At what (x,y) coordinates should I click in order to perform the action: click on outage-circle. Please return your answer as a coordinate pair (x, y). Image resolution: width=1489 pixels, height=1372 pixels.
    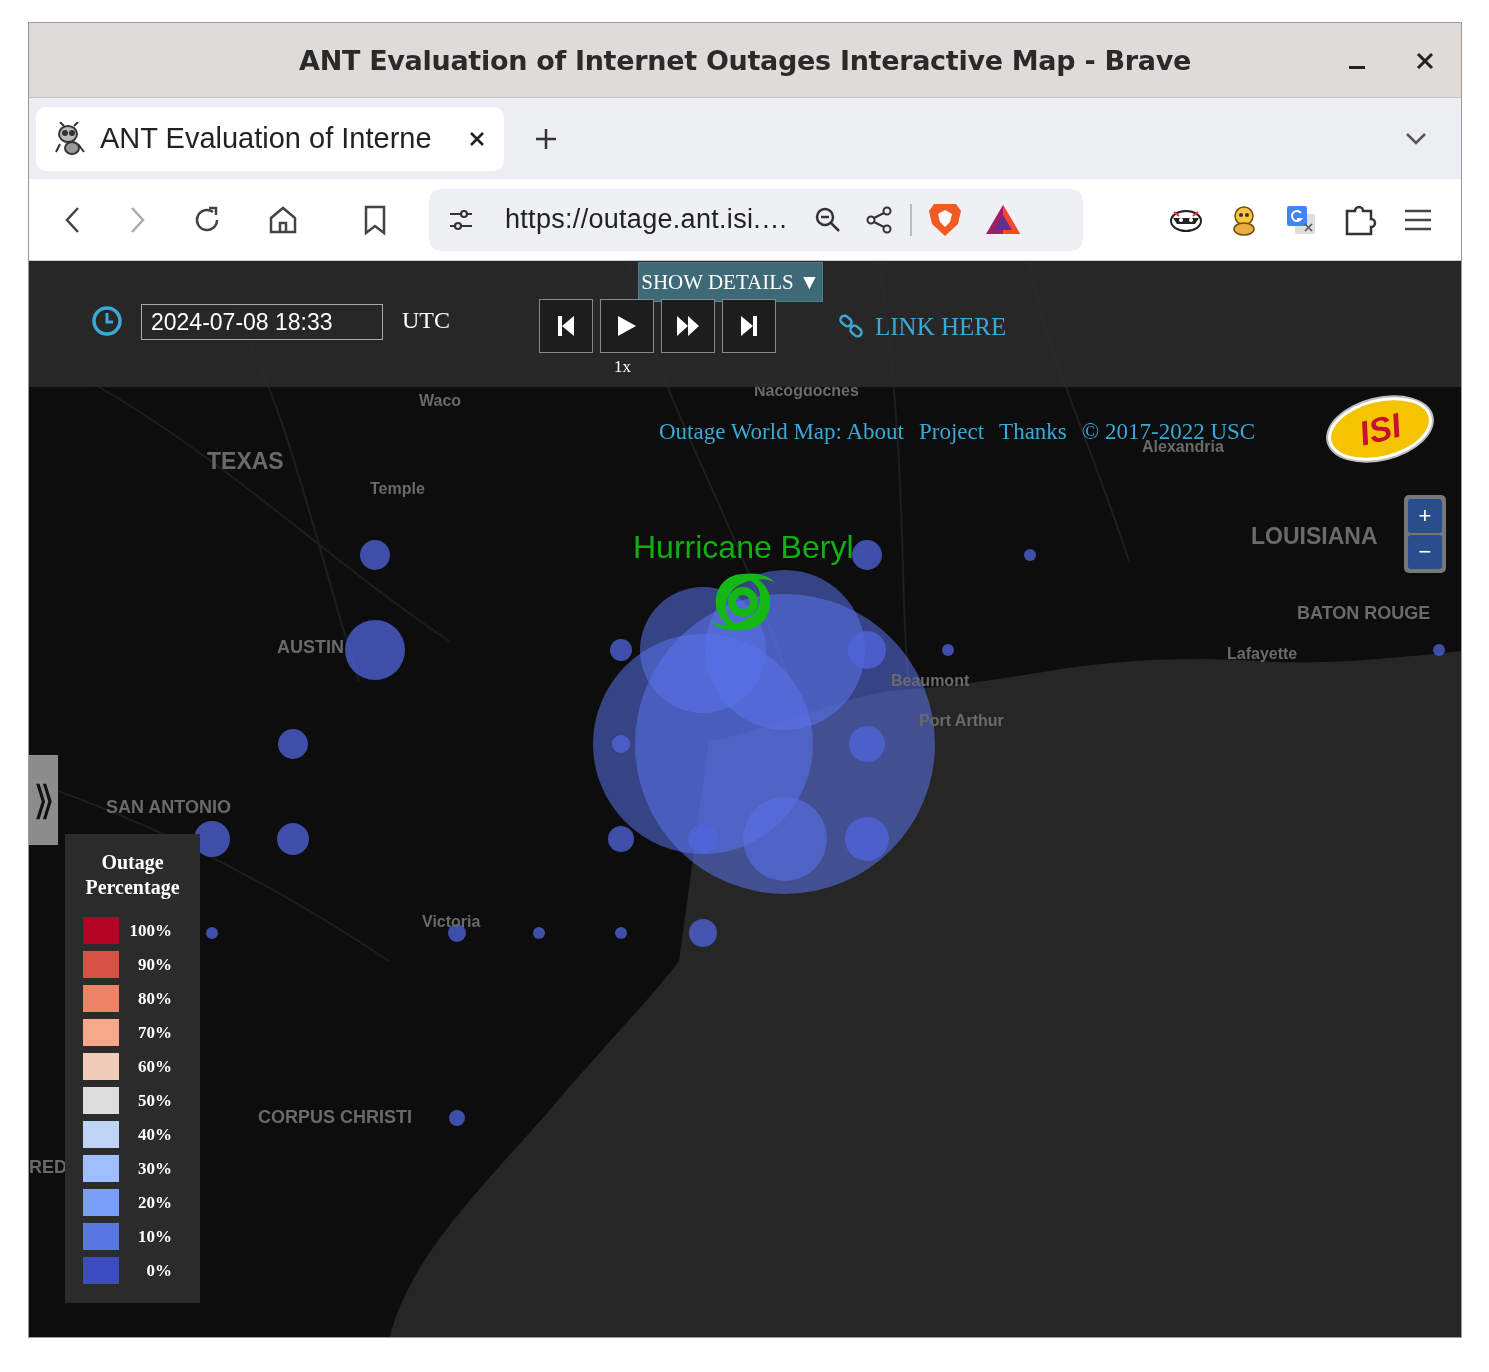
    Looking at the image, I should click on (703, 650).